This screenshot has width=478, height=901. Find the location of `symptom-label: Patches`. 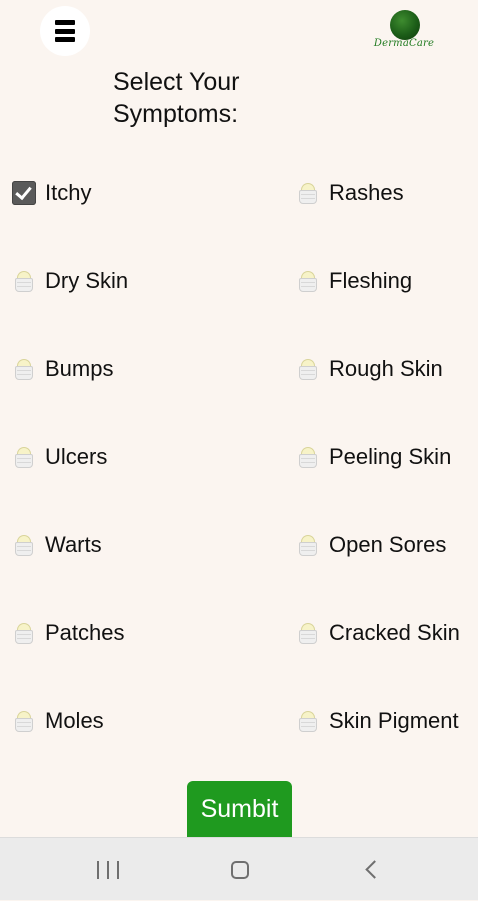

symptom-label: Patches is located at coordinates (85, 632).